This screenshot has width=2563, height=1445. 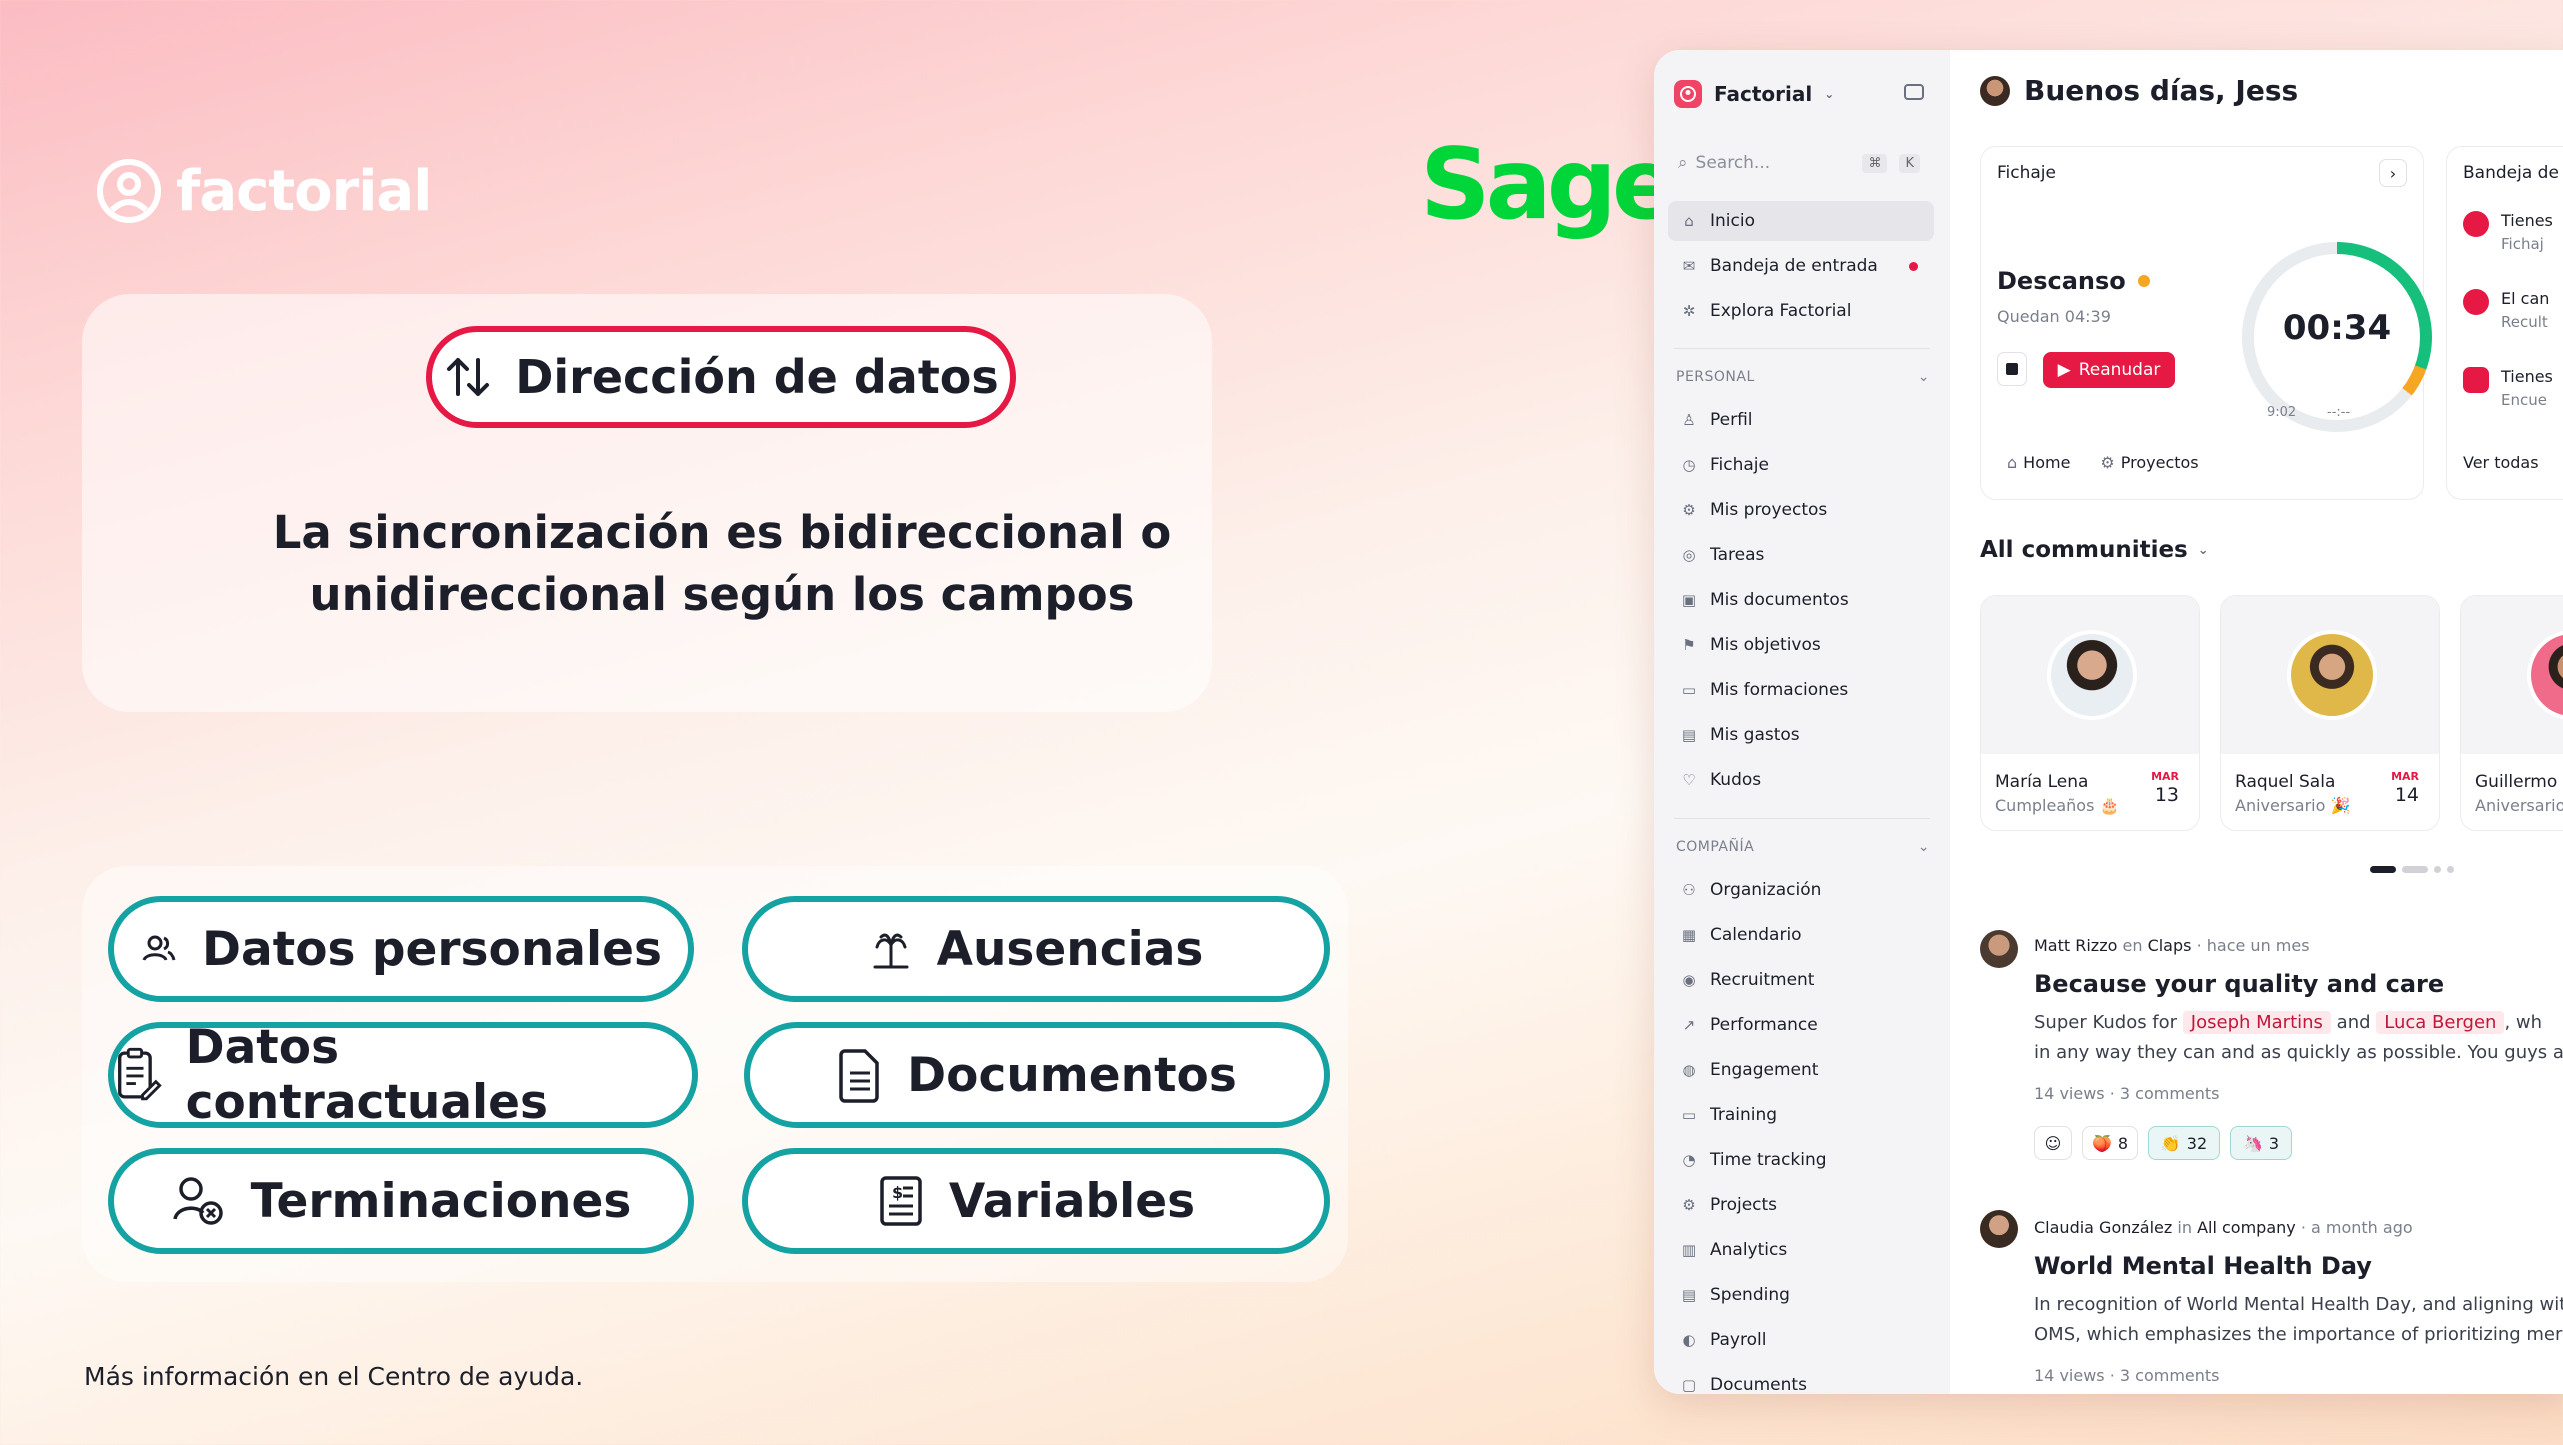 I want to click on company-switcher: Factorial ⌄, so click(x=1754, y=94).